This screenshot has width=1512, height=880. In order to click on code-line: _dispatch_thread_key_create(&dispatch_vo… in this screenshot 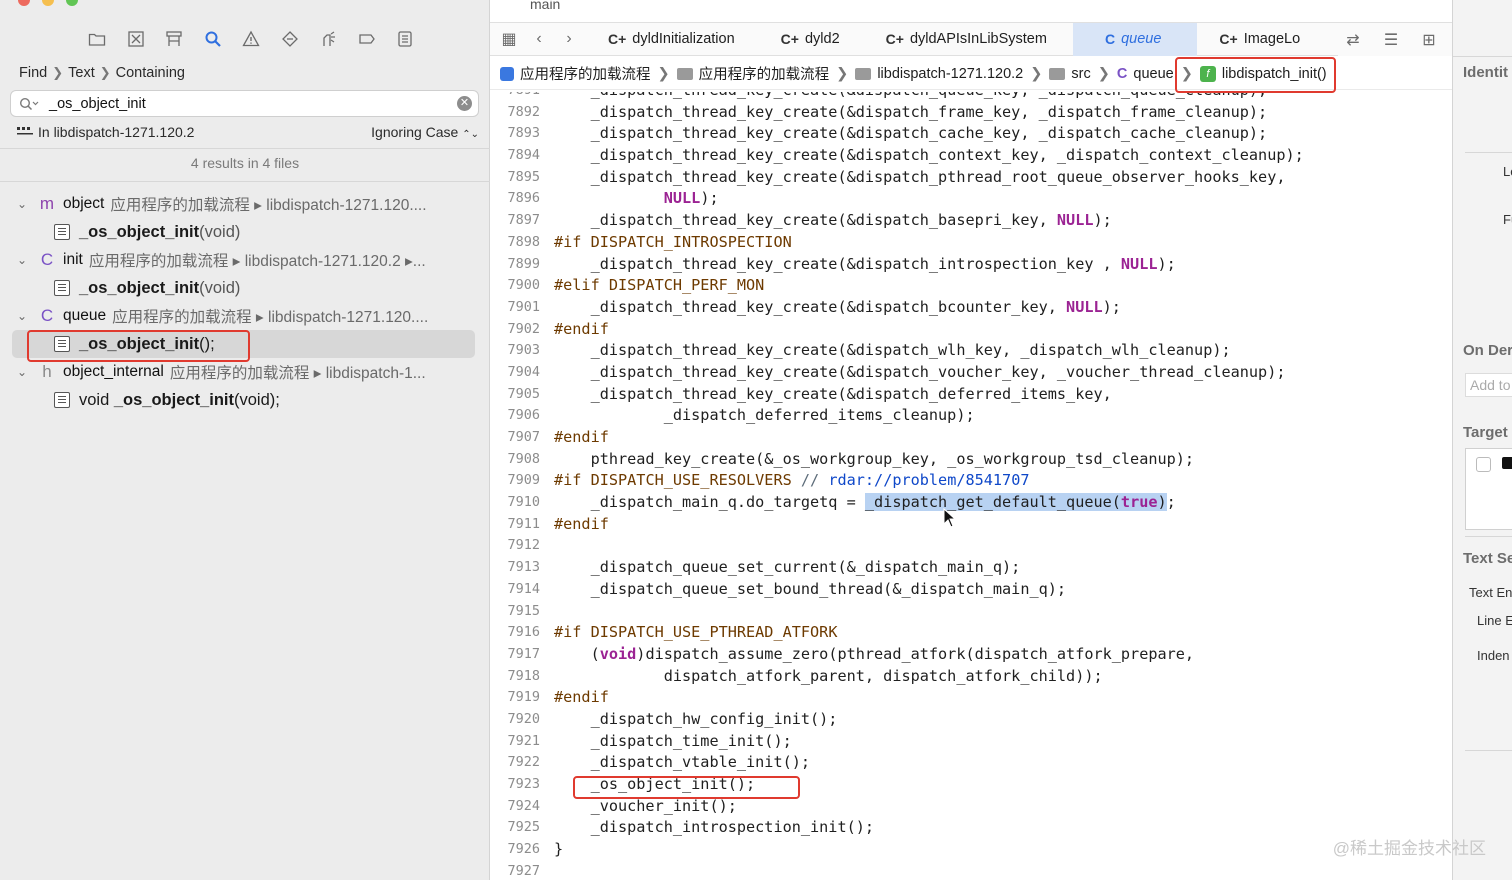, I will do `click(929, 373)`.